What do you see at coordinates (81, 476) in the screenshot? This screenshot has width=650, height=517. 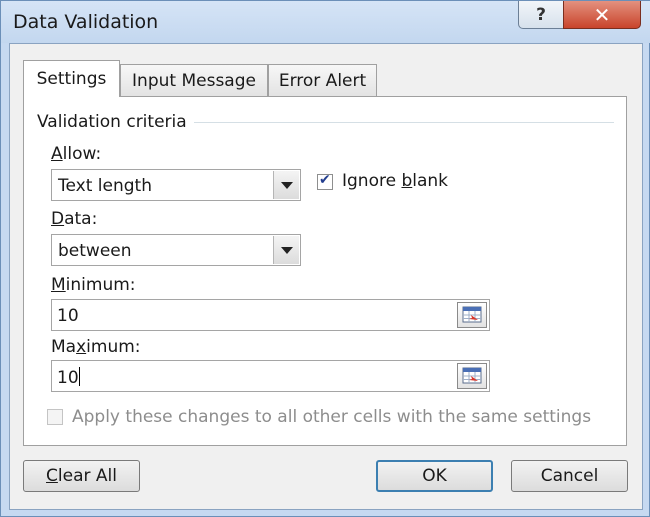 I see `clear-all-button: Clear All` at bounding box center [81, 476].